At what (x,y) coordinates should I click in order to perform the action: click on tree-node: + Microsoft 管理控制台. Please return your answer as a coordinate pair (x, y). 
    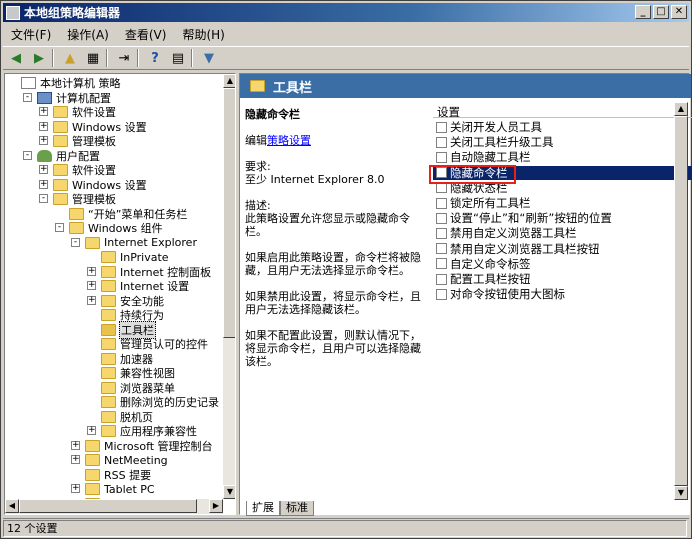
    Looking at the image, I should click on (142, 446).